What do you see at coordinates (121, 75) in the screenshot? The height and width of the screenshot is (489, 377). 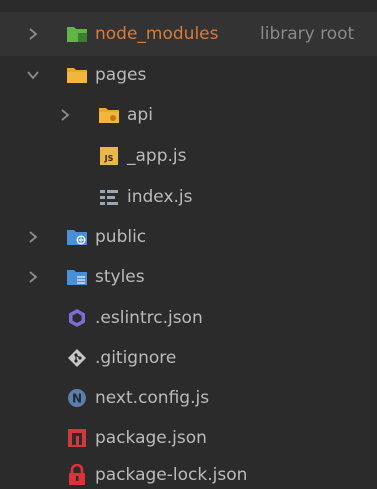 I see `tree-item-label: pages` at bounding box center [121, 75].